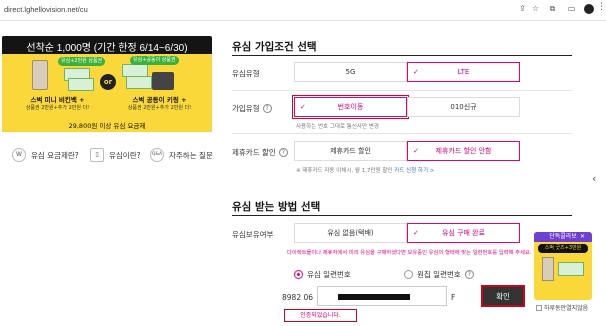  What do you see at coordinates (350, 151) in the screenshot?
I see `option-card-discount: 제휴카드 할인` at bounding box center [350, 151].